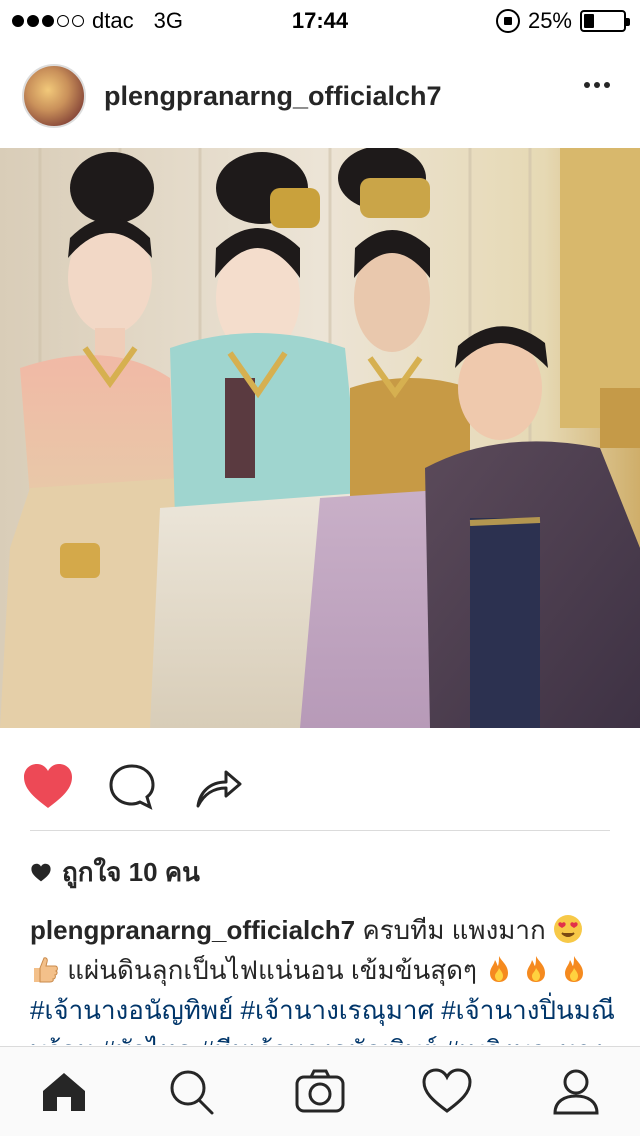  I want to click on tab-bar, so click(320, 1091).